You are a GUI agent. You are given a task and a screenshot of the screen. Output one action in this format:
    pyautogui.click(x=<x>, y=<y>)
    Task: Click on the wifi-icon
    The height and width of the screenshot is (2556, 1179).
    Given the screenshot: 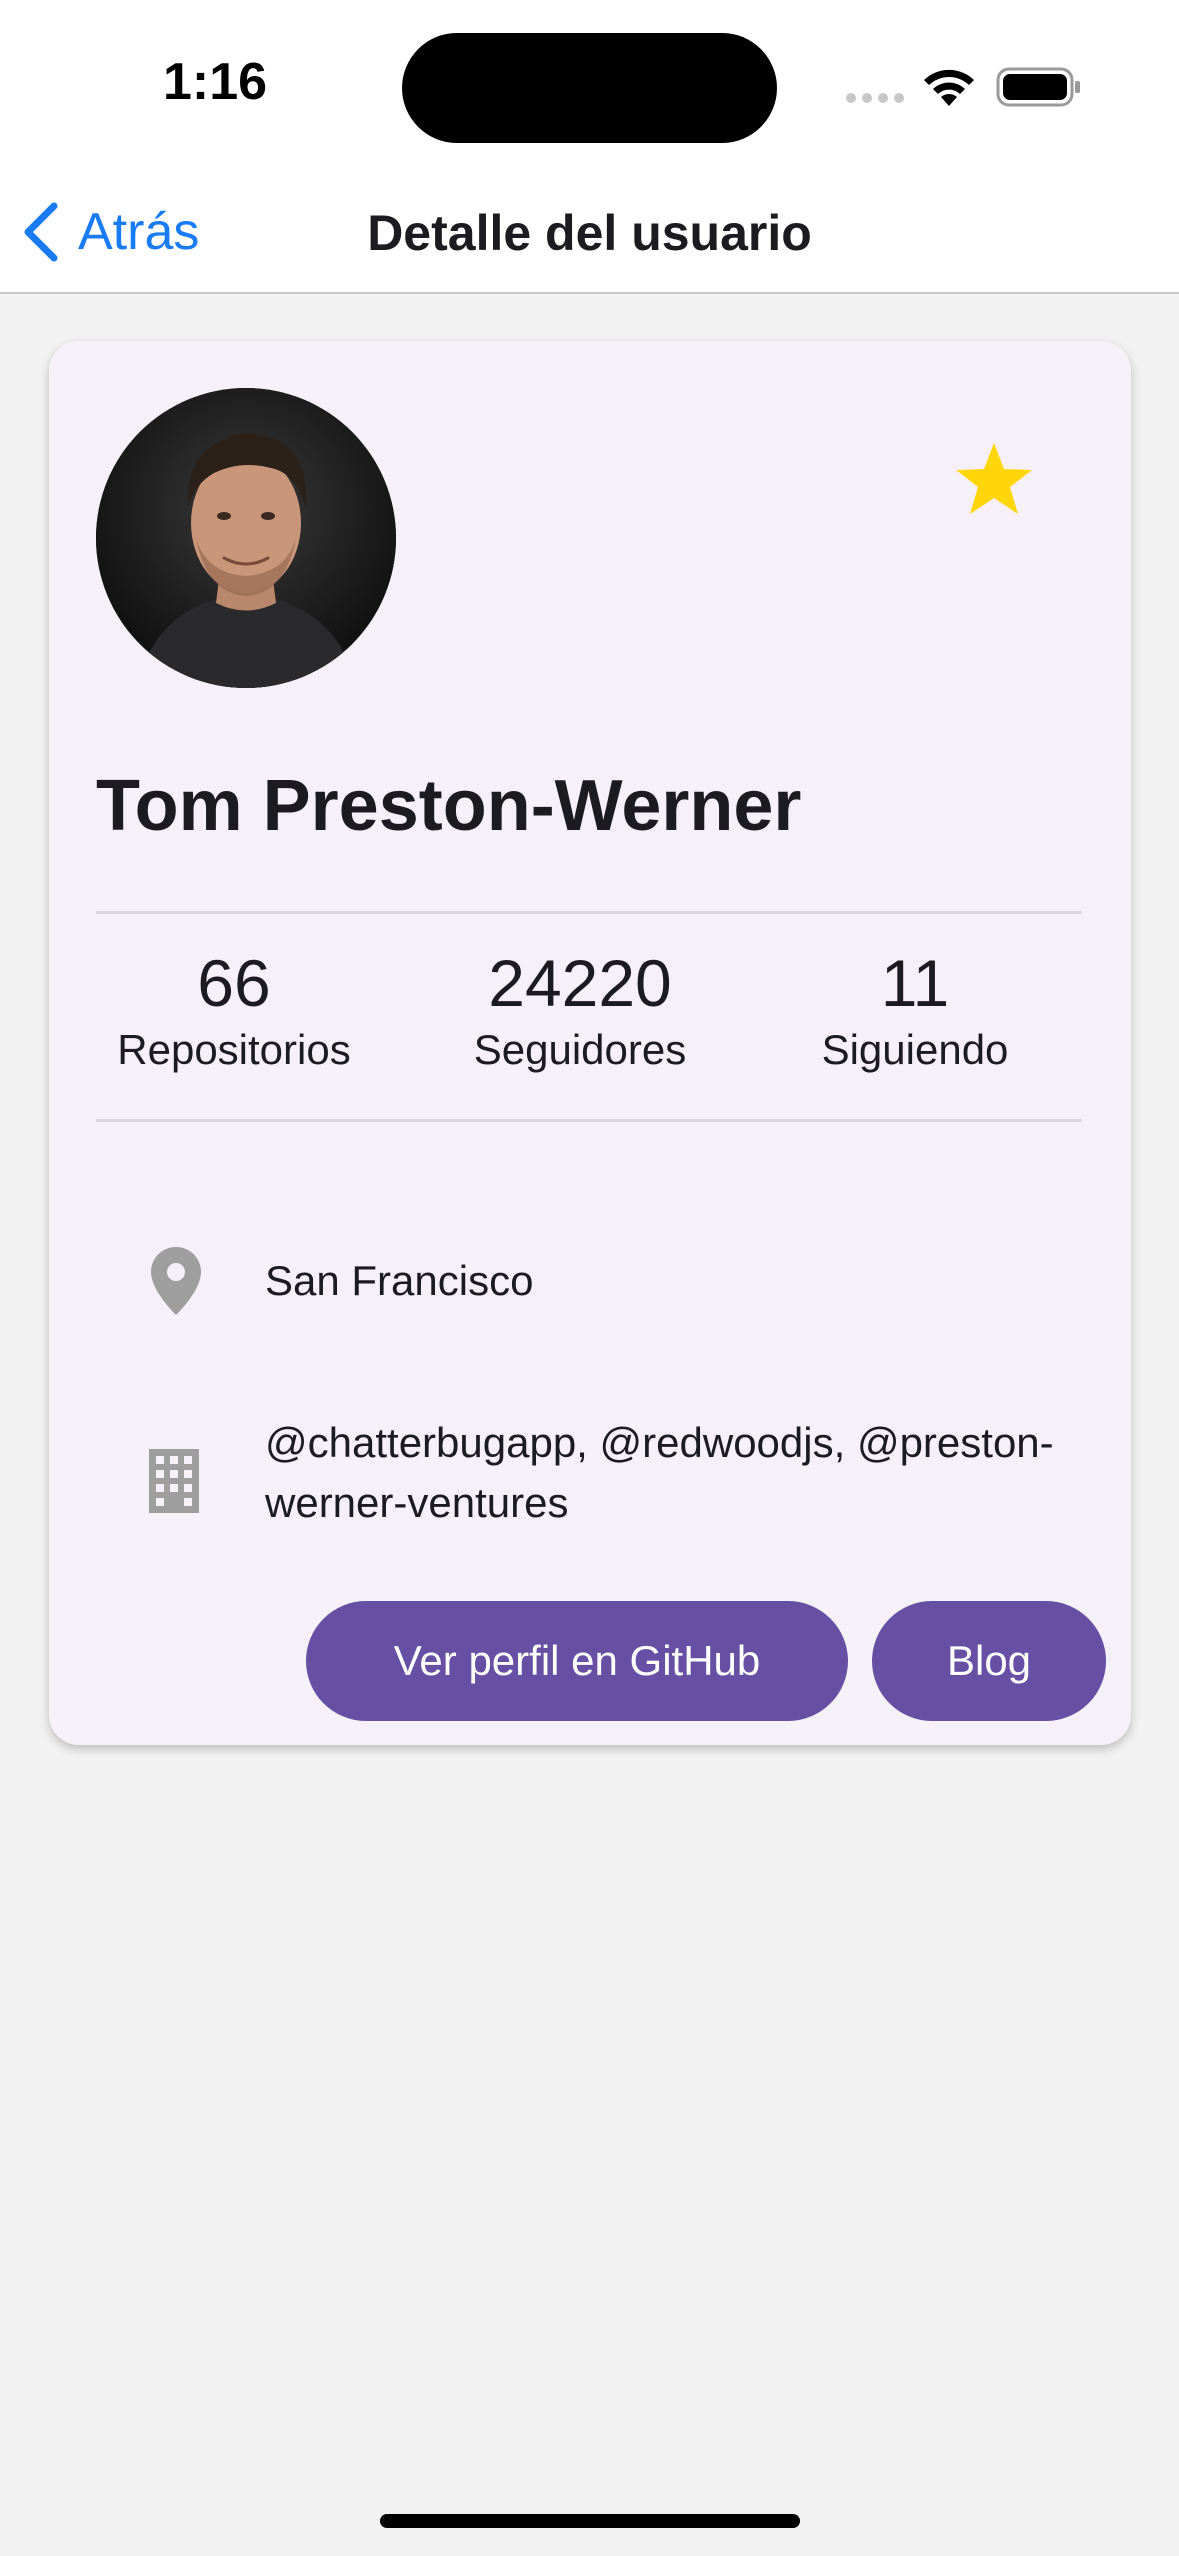 What is the action you would take?
    pyautogui.click(x=949, y=87)
    